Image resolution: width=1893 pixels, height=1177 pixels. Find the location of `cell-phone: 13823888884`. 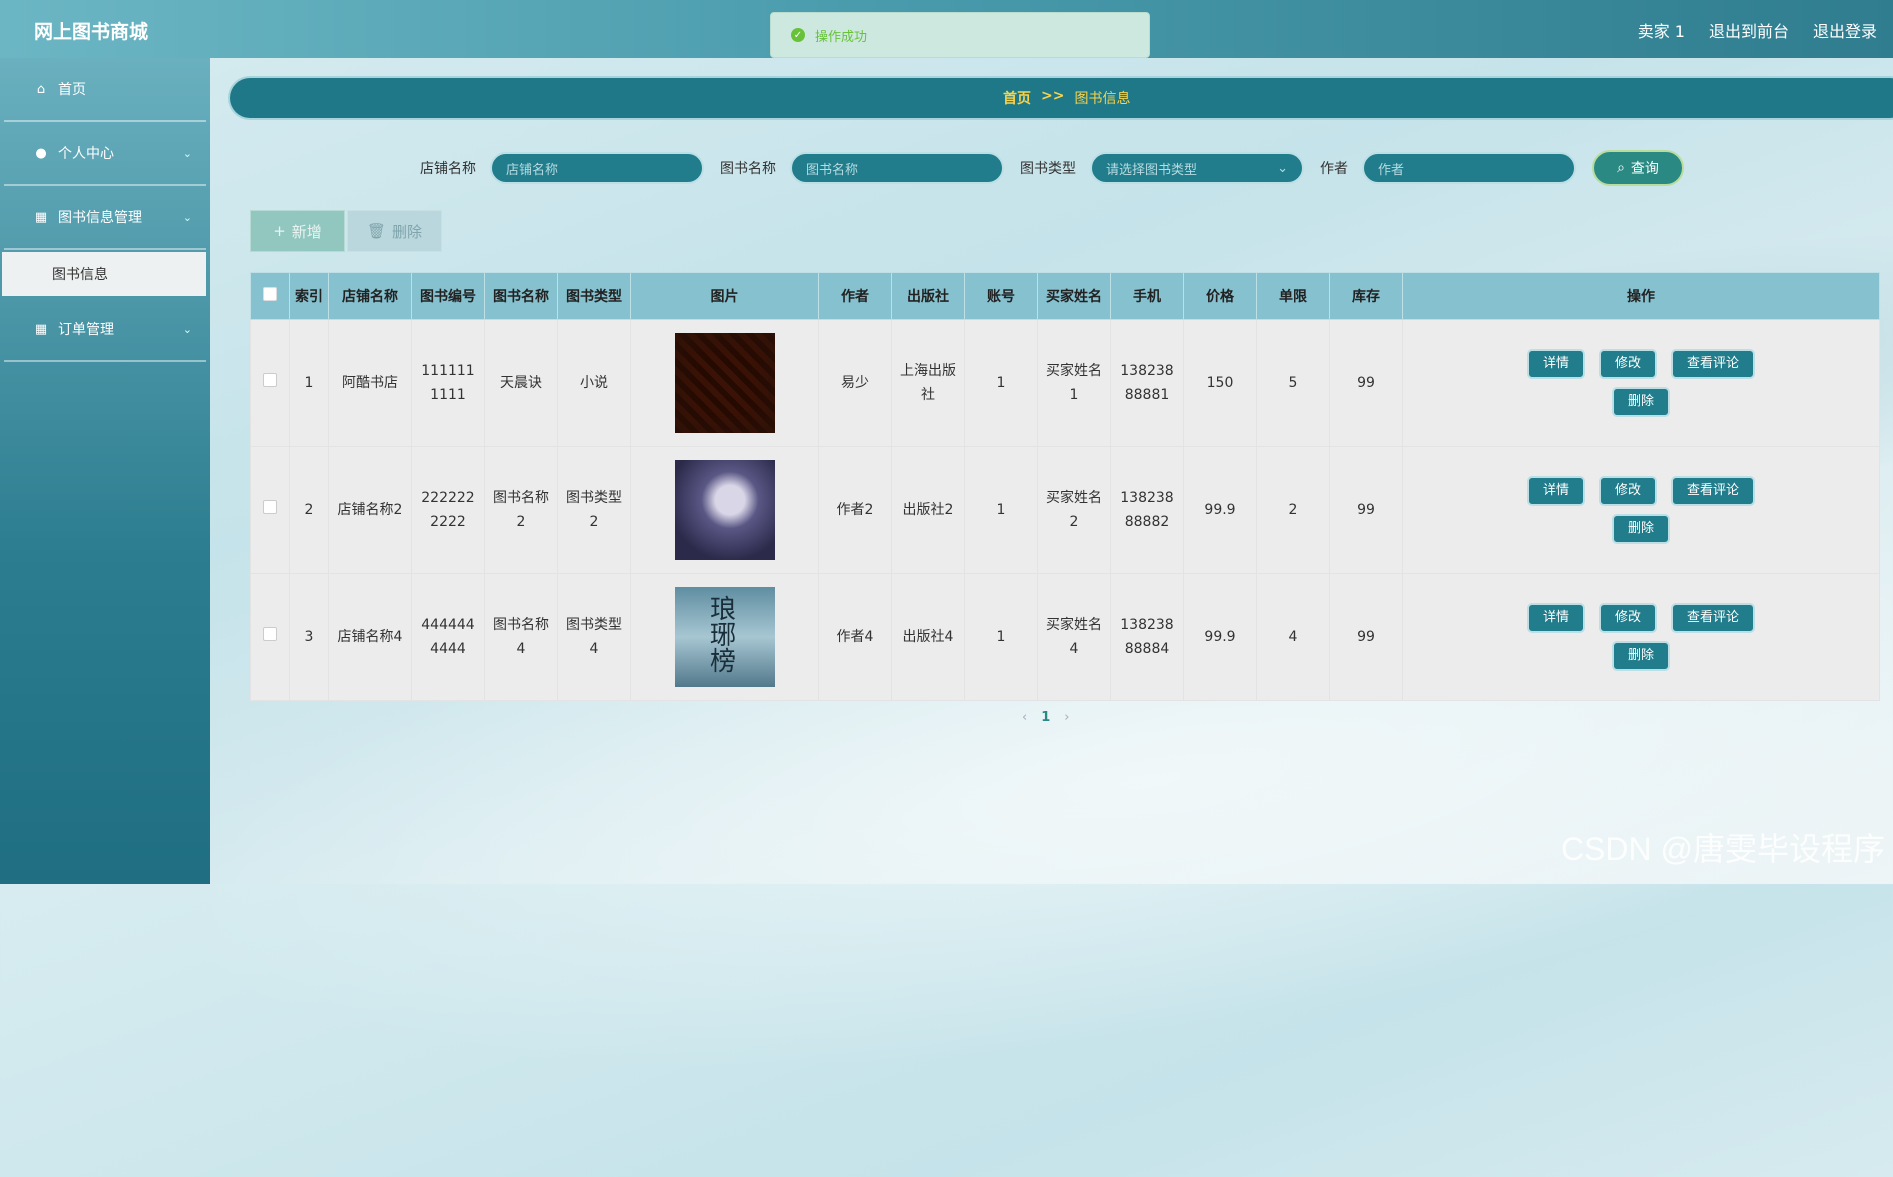

cell-phone: 13823888884 is located at coordinates (1147, 637).